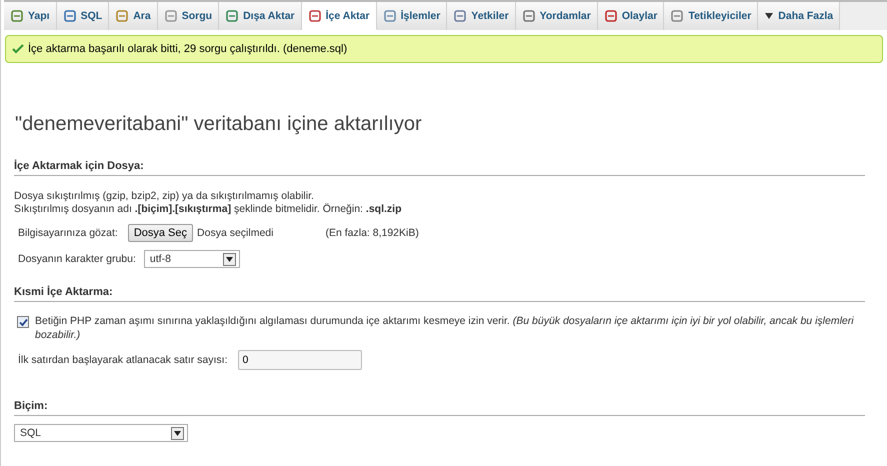 This screenshot has height=466, width=887. Describe the element at coordinates (631, 16) in the screenshot. I see `tab: Olaylar` at that location.